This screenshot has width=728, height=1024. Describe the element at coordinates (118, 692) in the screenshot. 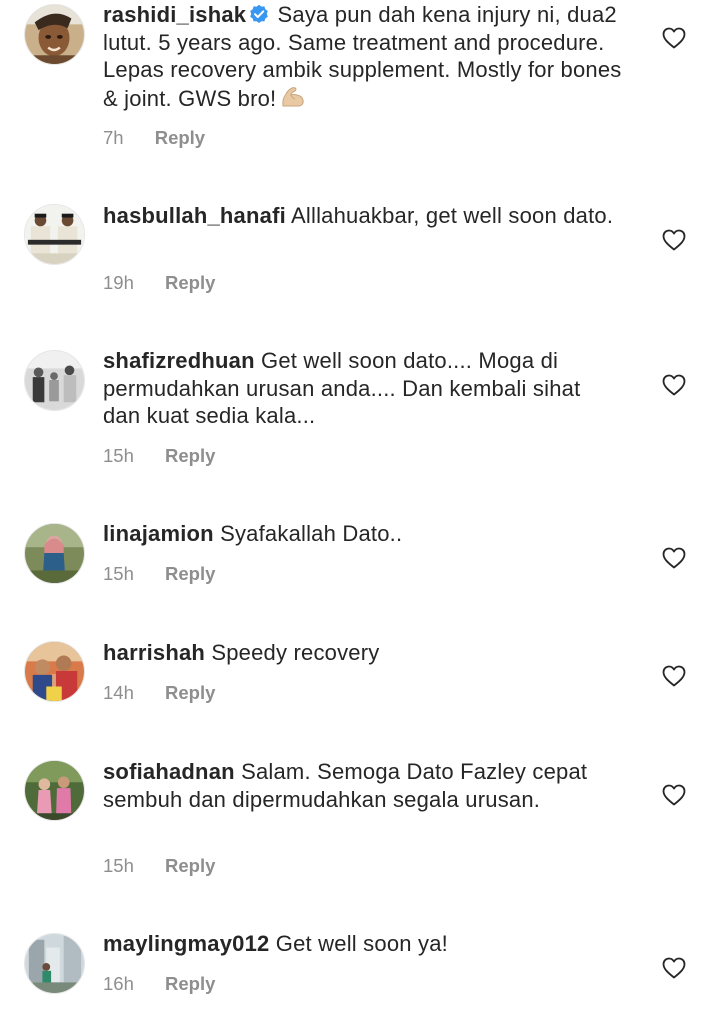

I see `comment-timestamp: 14h` at that location.